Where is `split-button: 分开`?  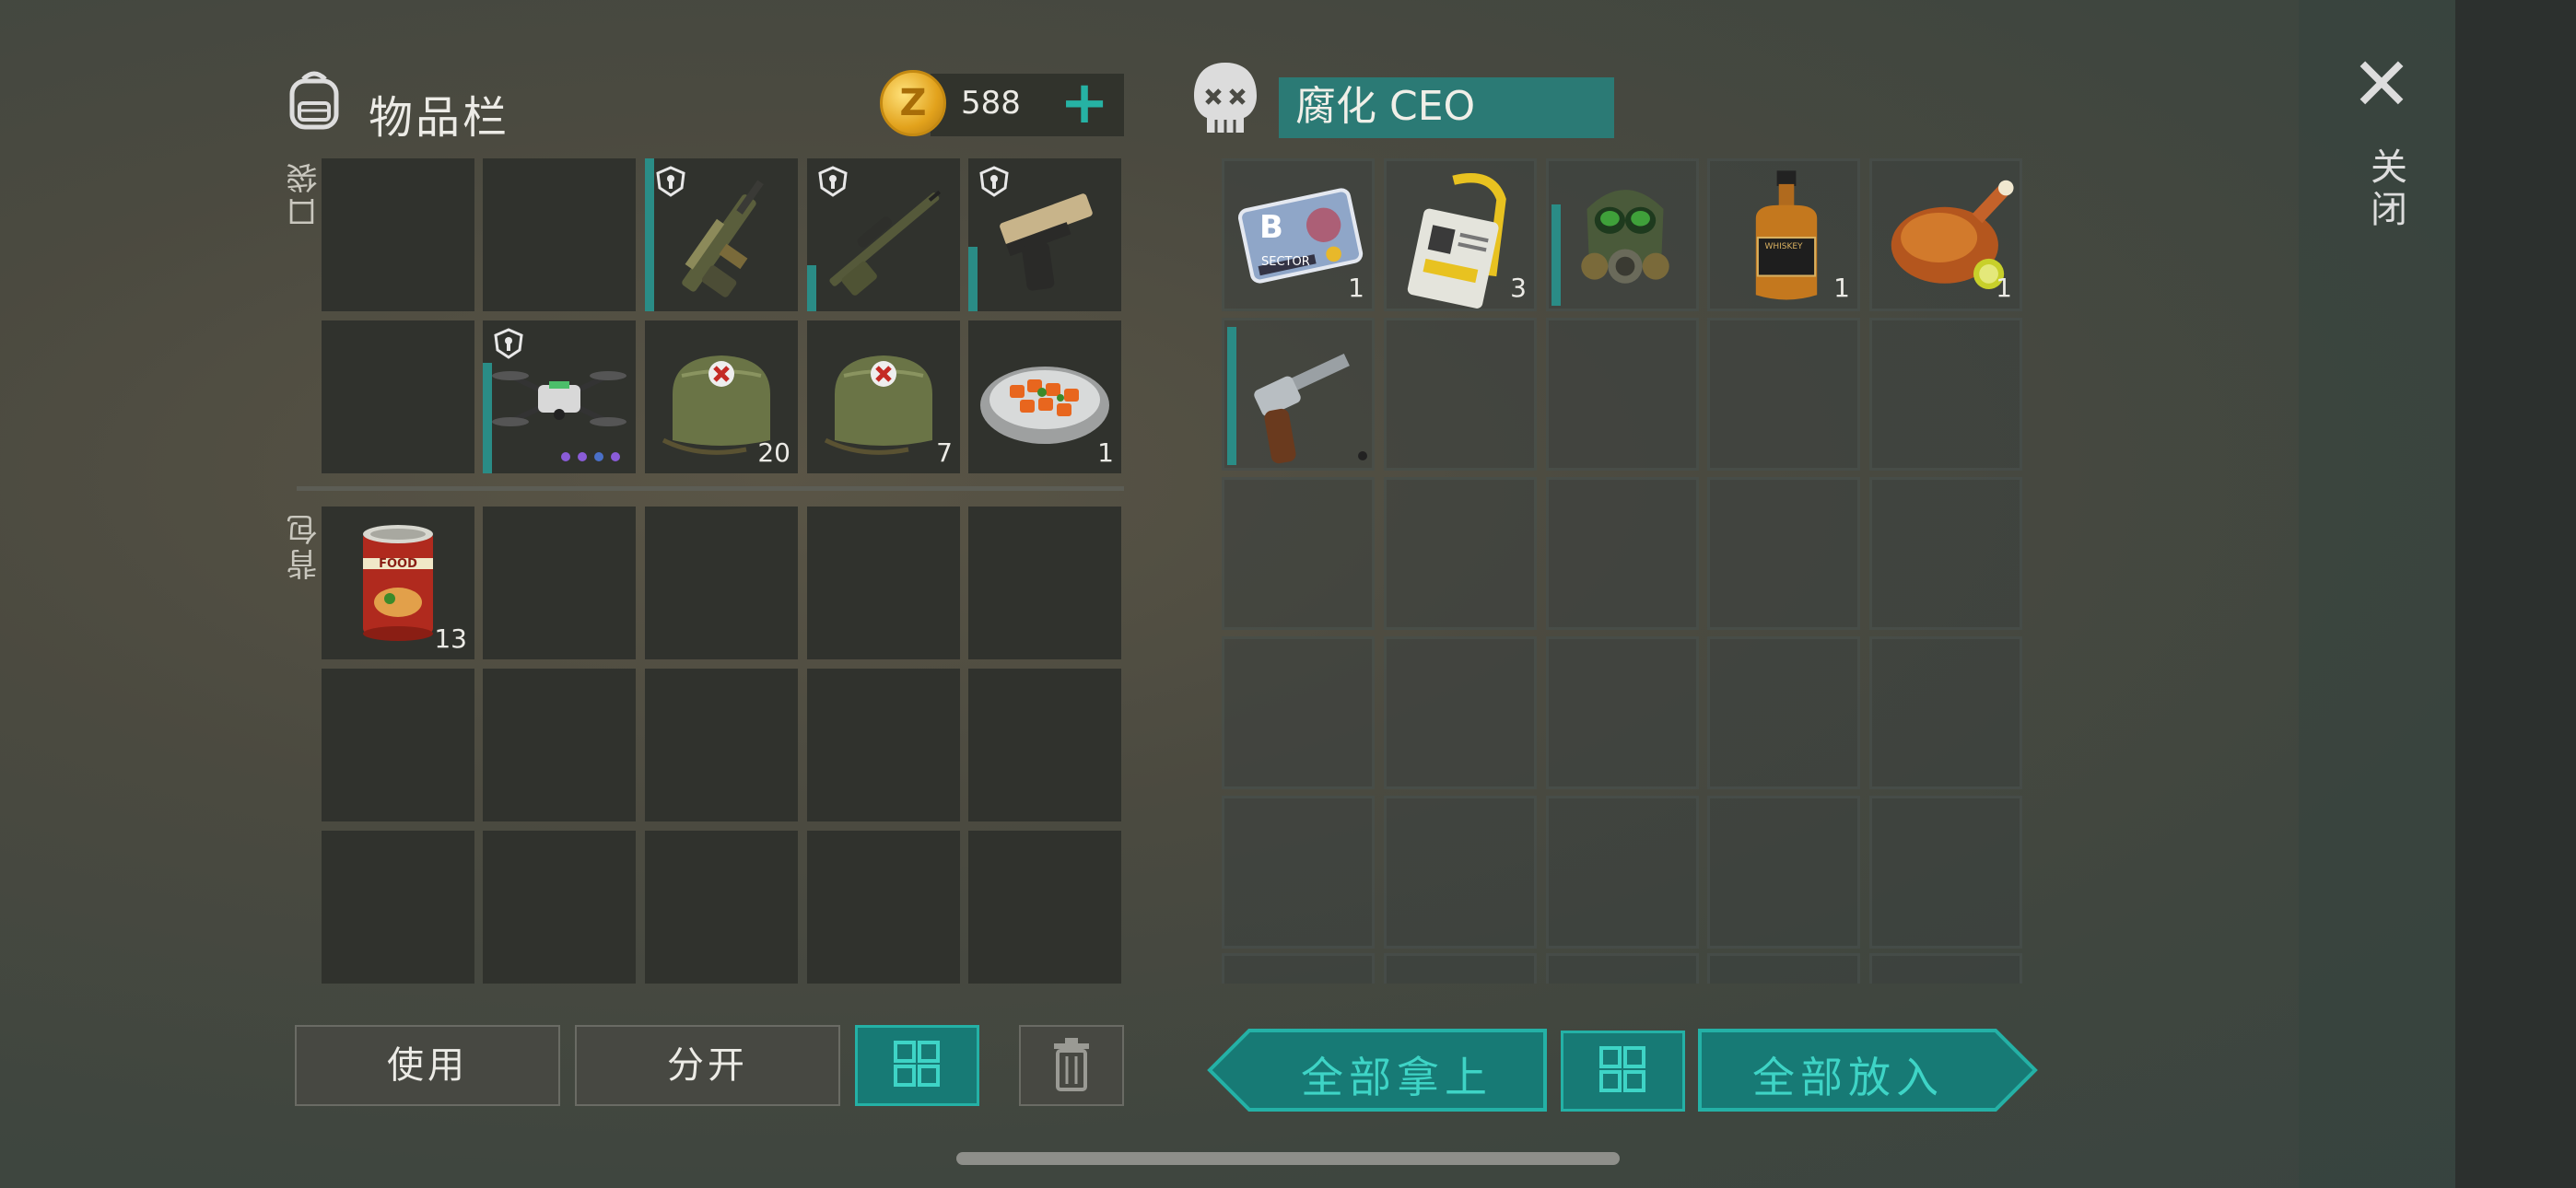
split-button: 分开 is located at coordinates (707, 1065).